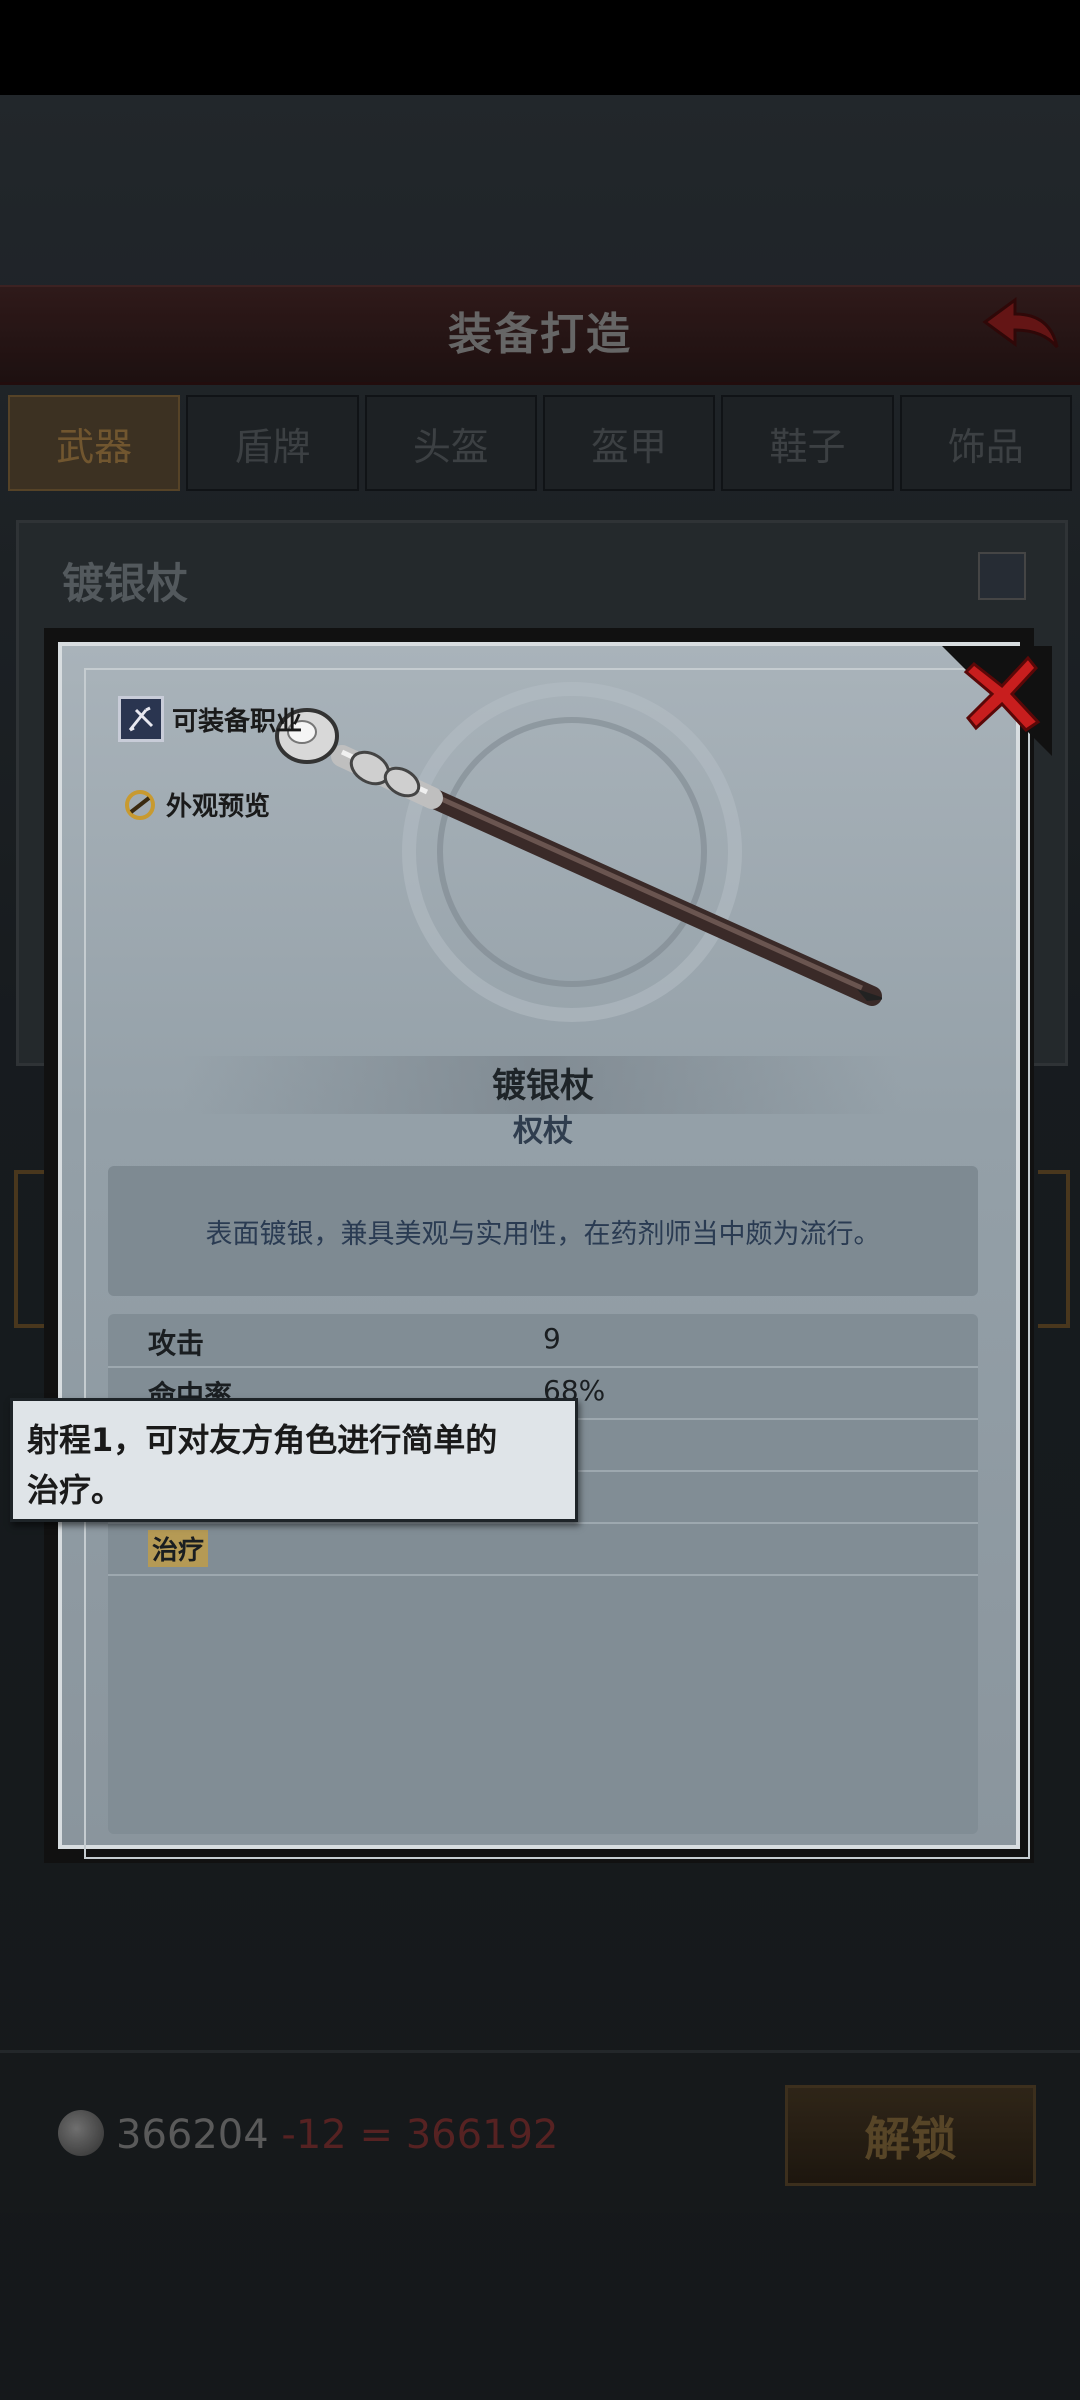  Describe the element at coordinates (237, 721) in the screenshot. I see `equippable-class-label: 可装备职业` at that location.